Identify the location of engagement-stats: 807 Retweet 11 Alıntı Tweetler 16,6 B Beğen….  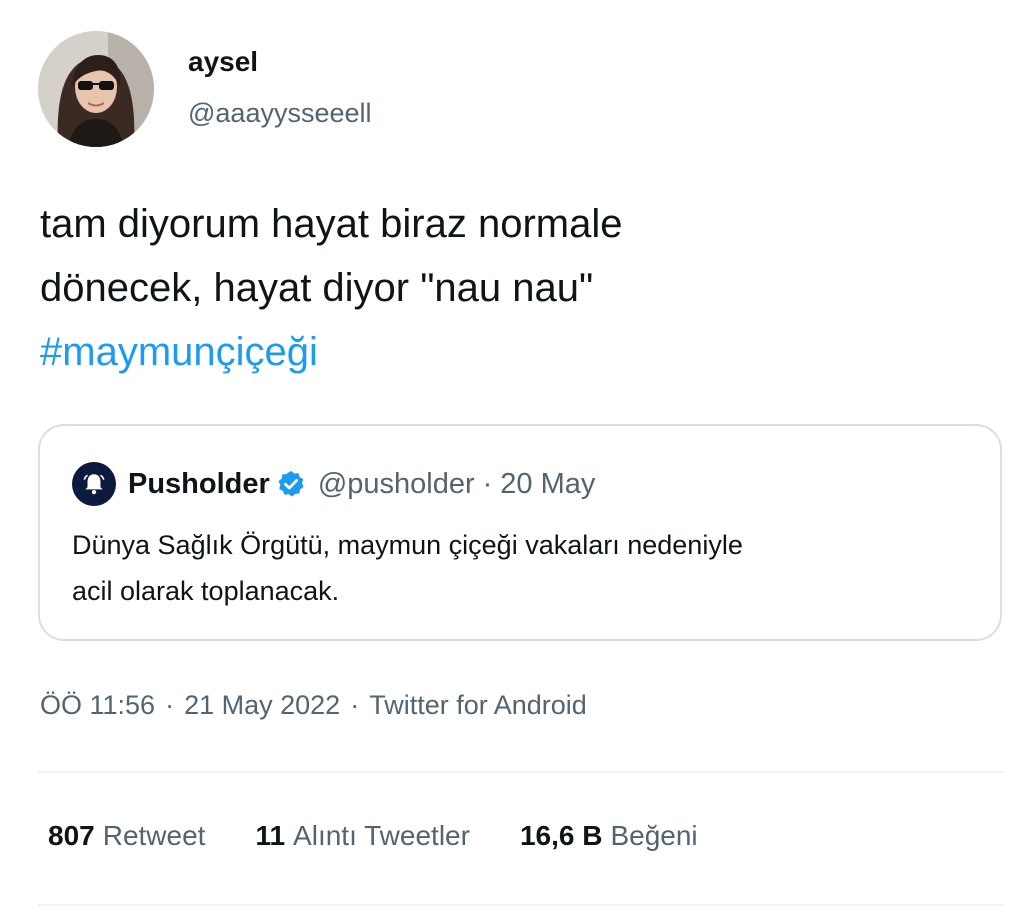
(373, 836).